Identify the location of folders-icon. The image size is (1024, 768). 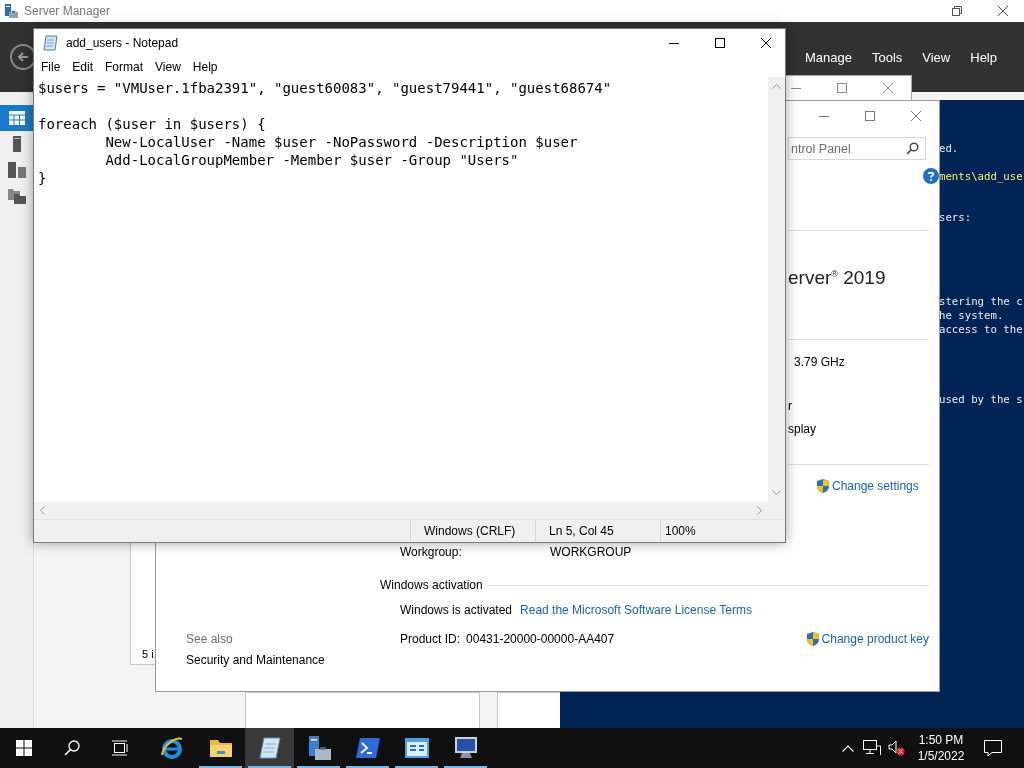
(16, 196).